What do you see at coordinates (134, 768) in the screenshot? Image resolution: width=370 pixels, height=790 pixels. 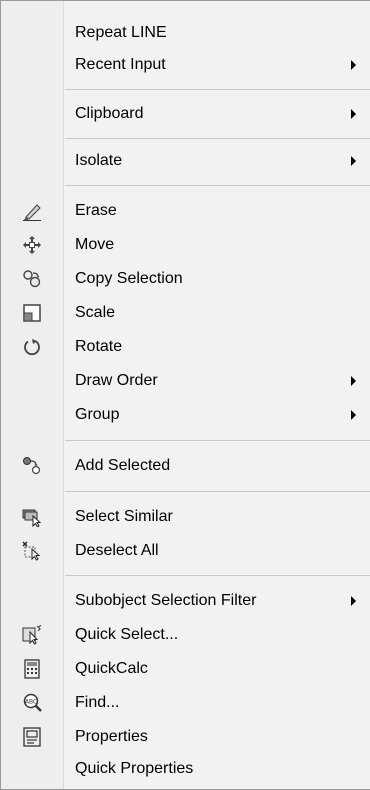 I see `menu-item-label: Quick Properties` at bounding box center [134, 768].